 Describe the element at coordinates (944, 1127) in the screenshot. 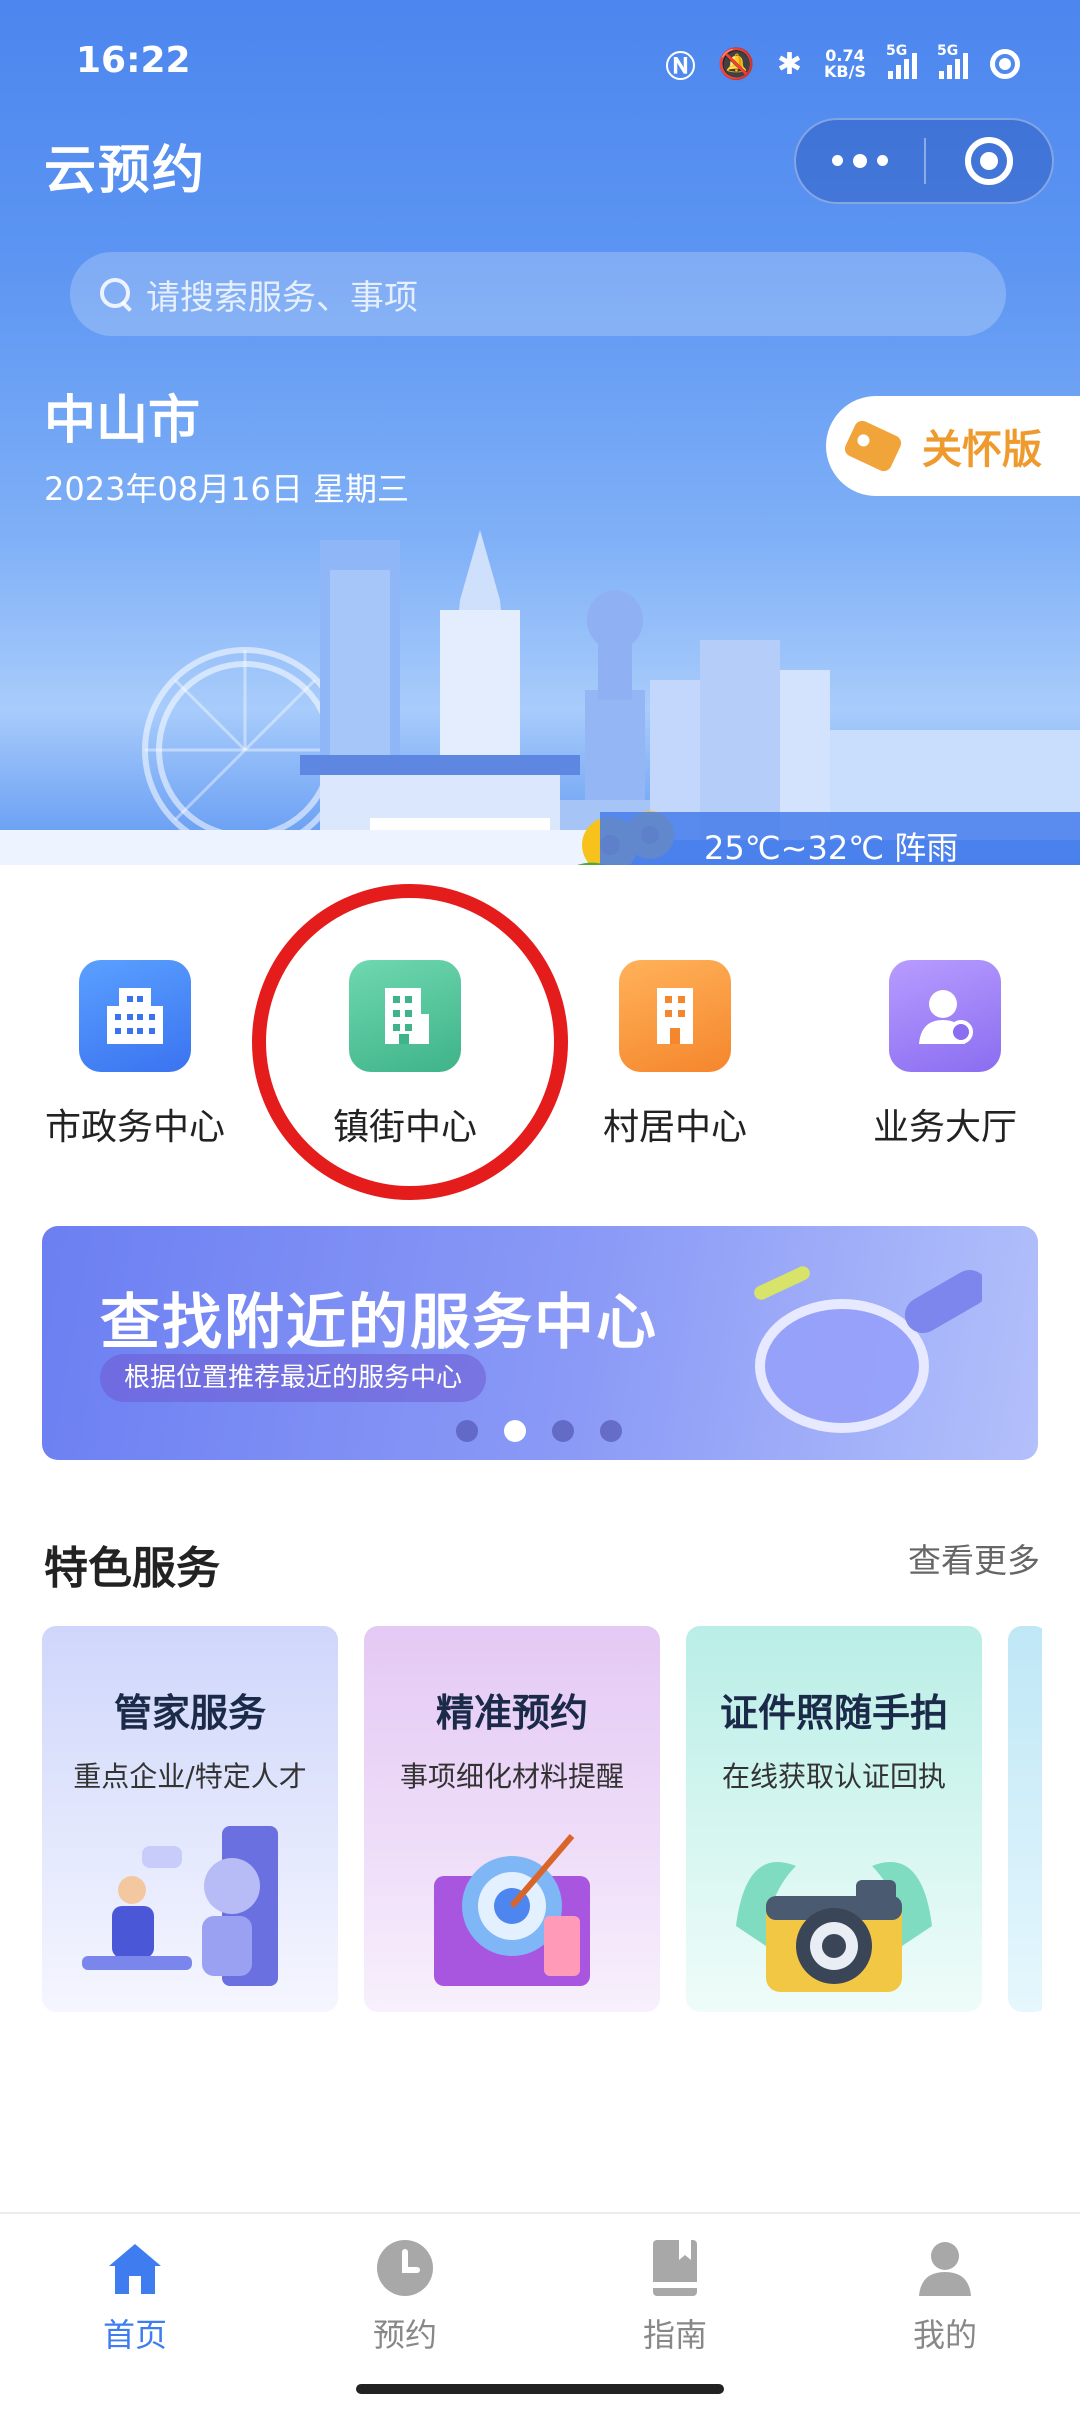

I see `entry-label: 业务大厅` at that location.